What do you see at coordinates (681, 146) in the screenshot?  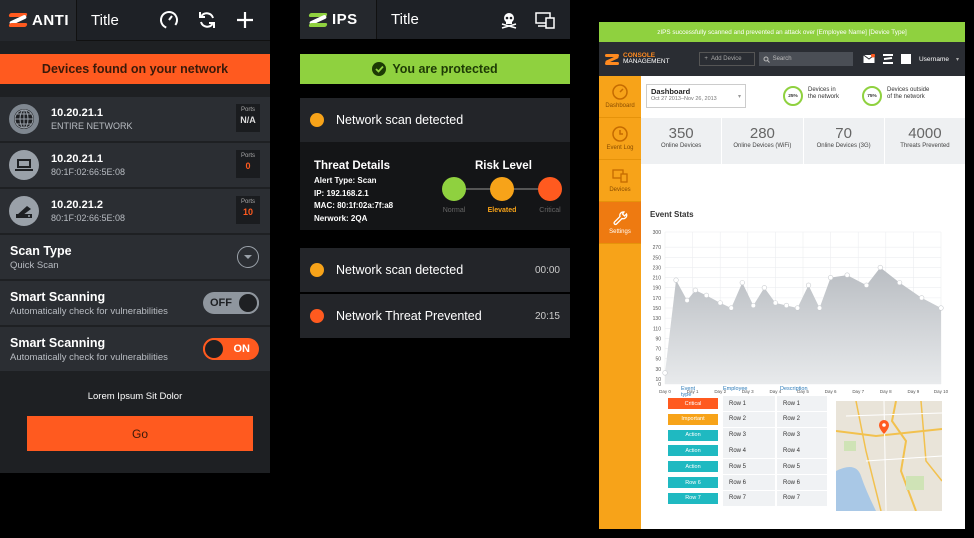 I see `stat-label: Online Devices` at bounding box center [681, 146].